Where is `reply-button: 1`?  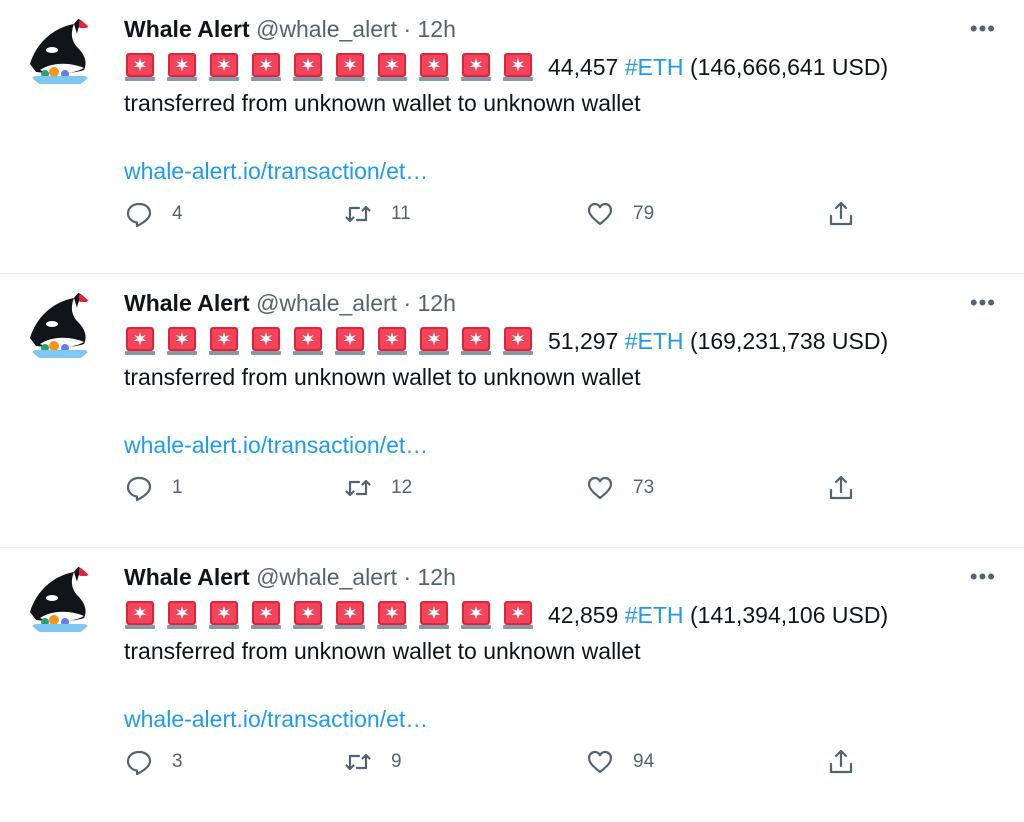
reply-button: 1 is located at coordinates (153, 488).